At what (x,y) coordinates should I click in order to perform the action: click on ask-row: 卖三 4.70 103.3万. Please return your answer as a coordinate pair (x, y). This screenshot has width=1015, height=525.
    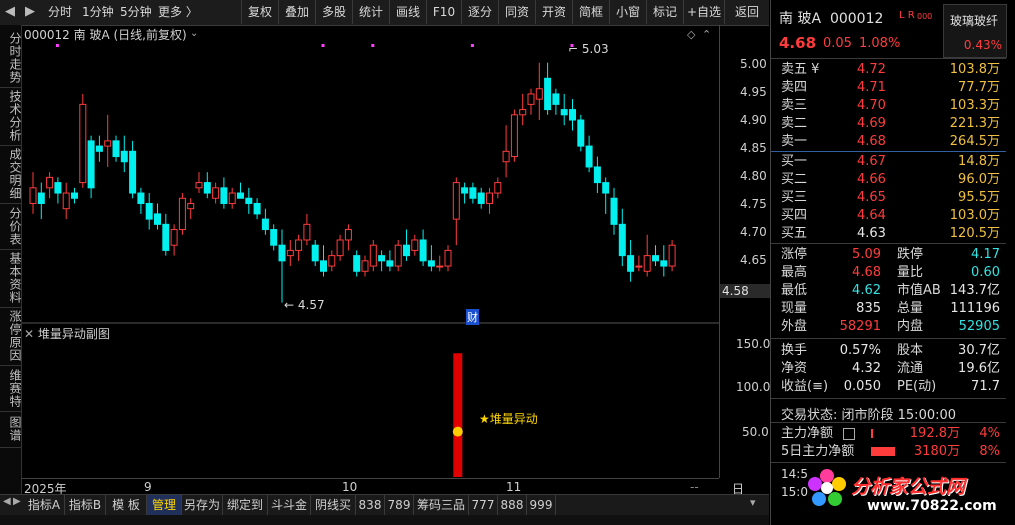
    Looking at the image, I should click on (888, 105).